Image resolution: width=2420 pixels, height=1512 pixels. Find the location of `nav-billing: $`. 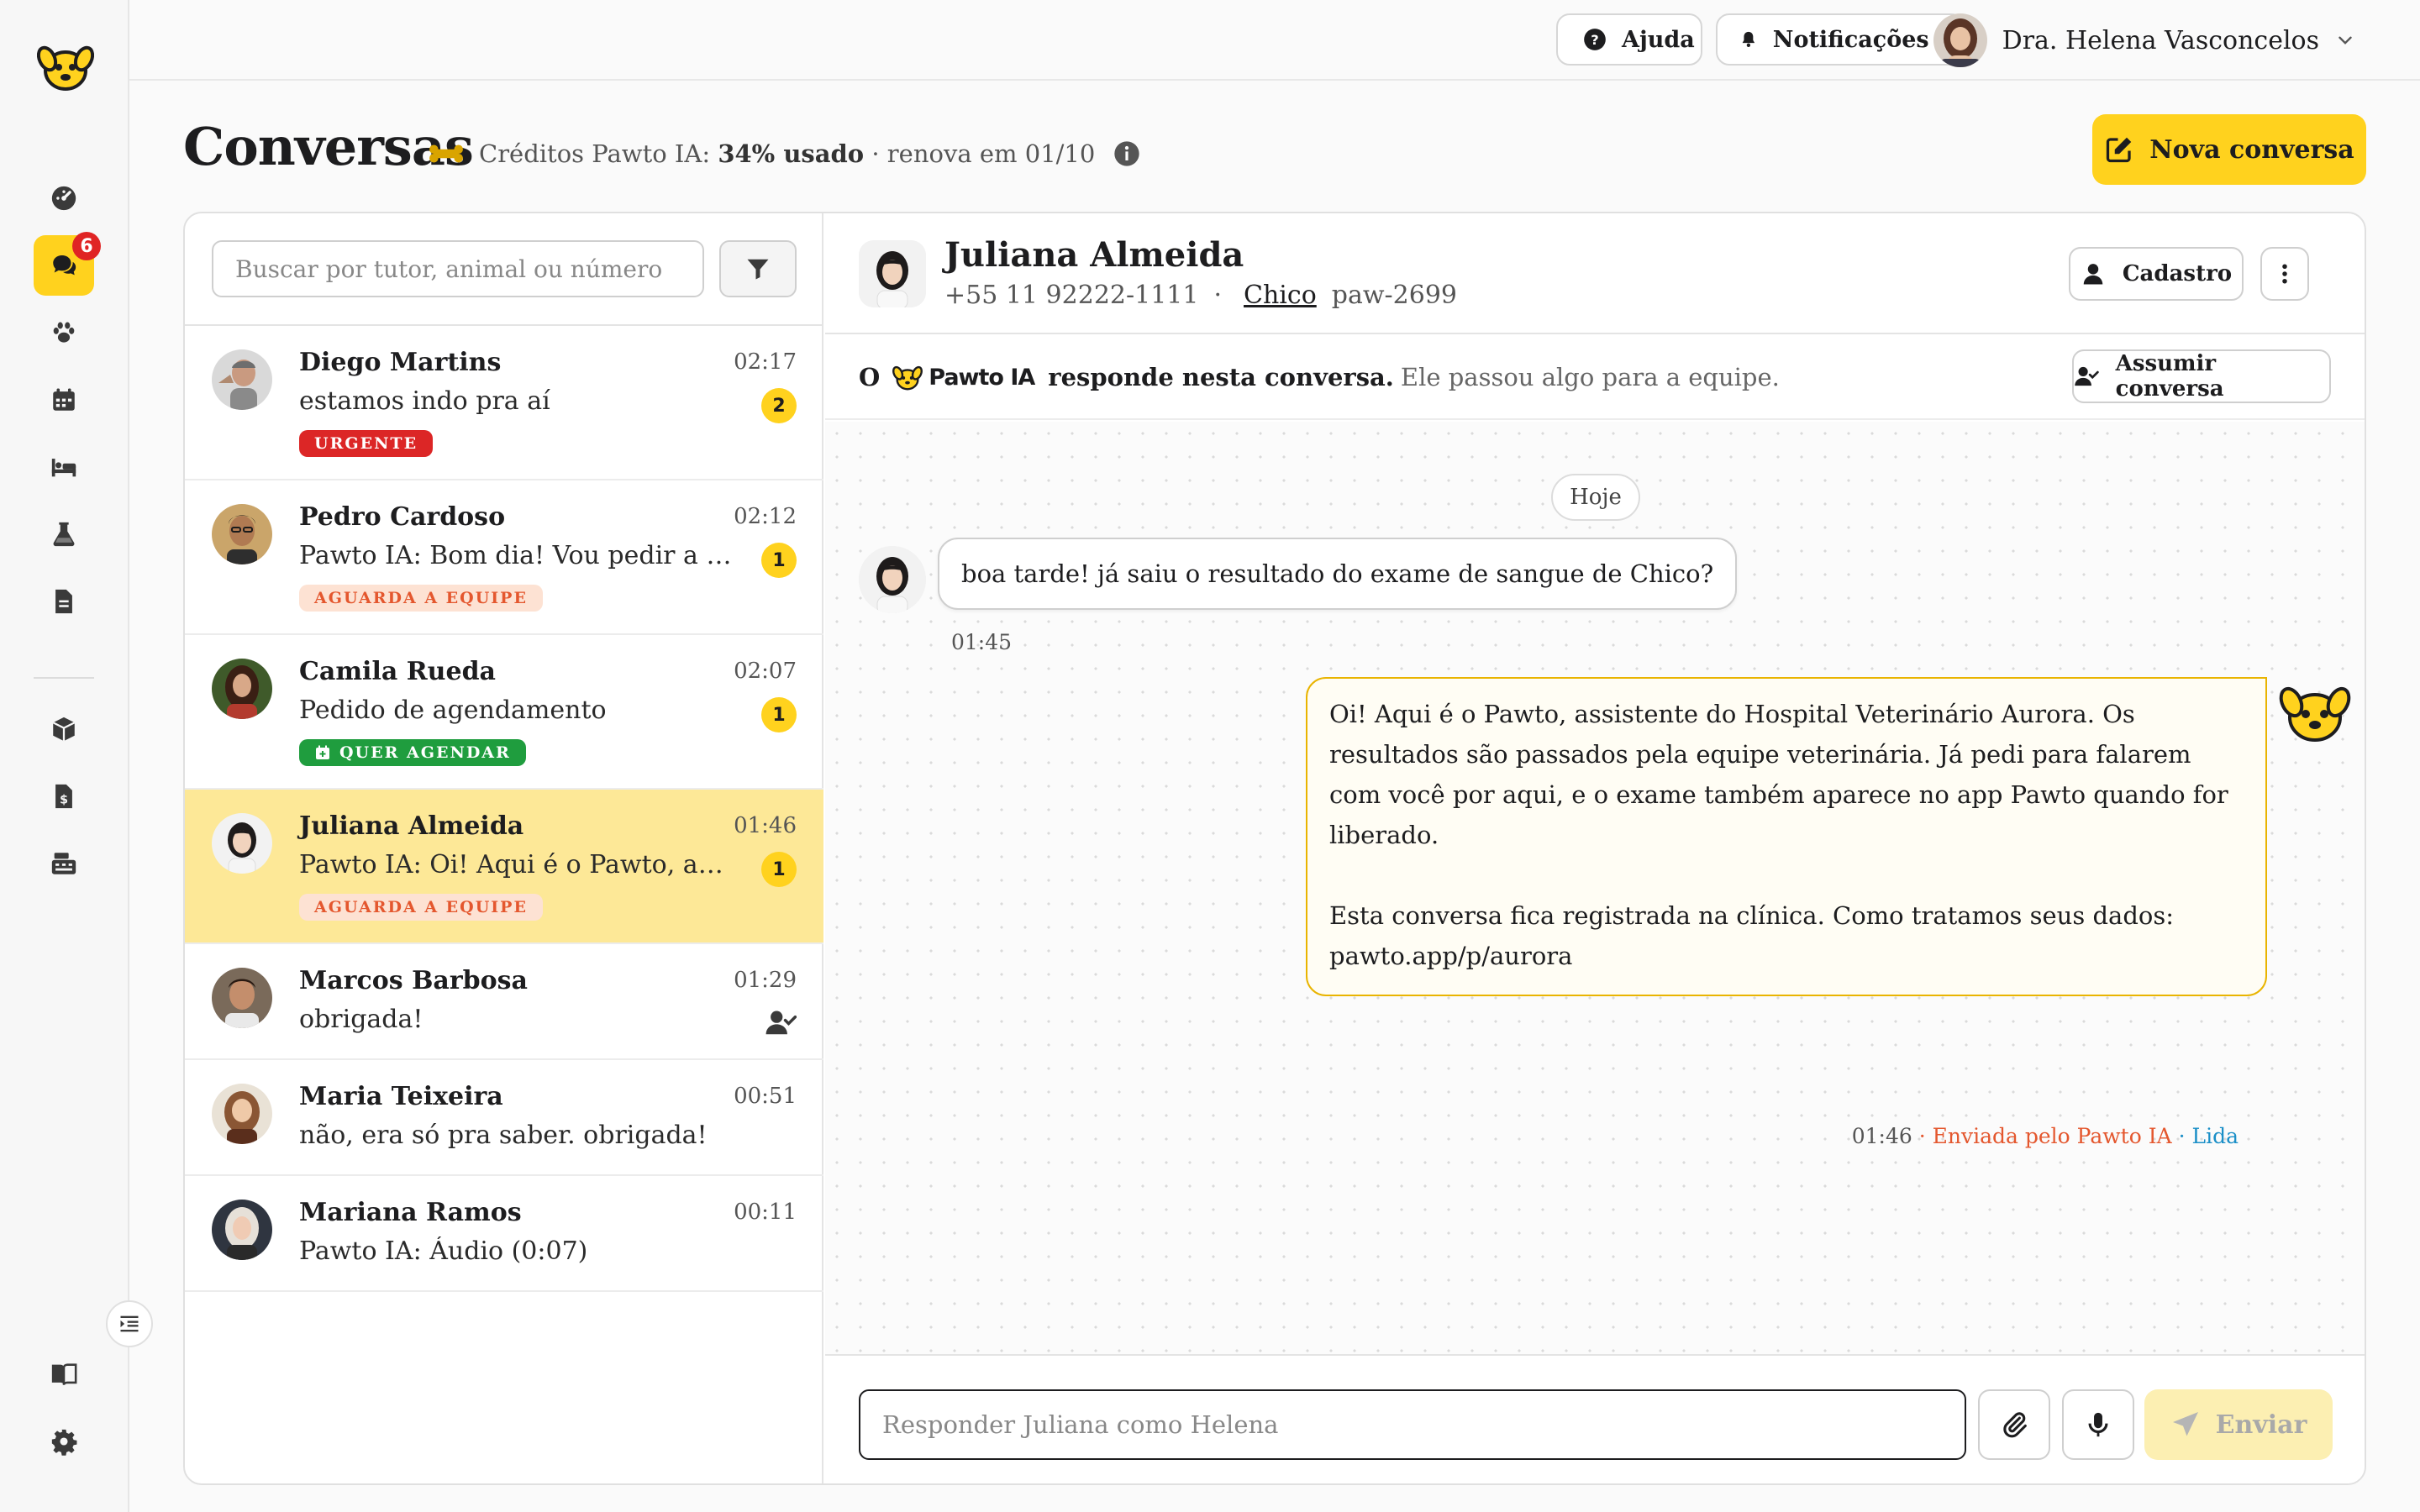

nav-billing: $ is located at coordinates (64, 796).